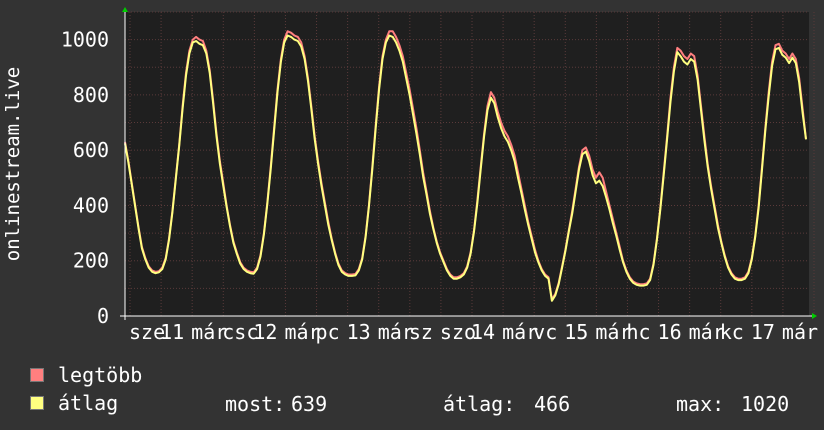 This screenshot has height=430, width=824. I want to click on stat-max-value: 1020, so click(765, 404).